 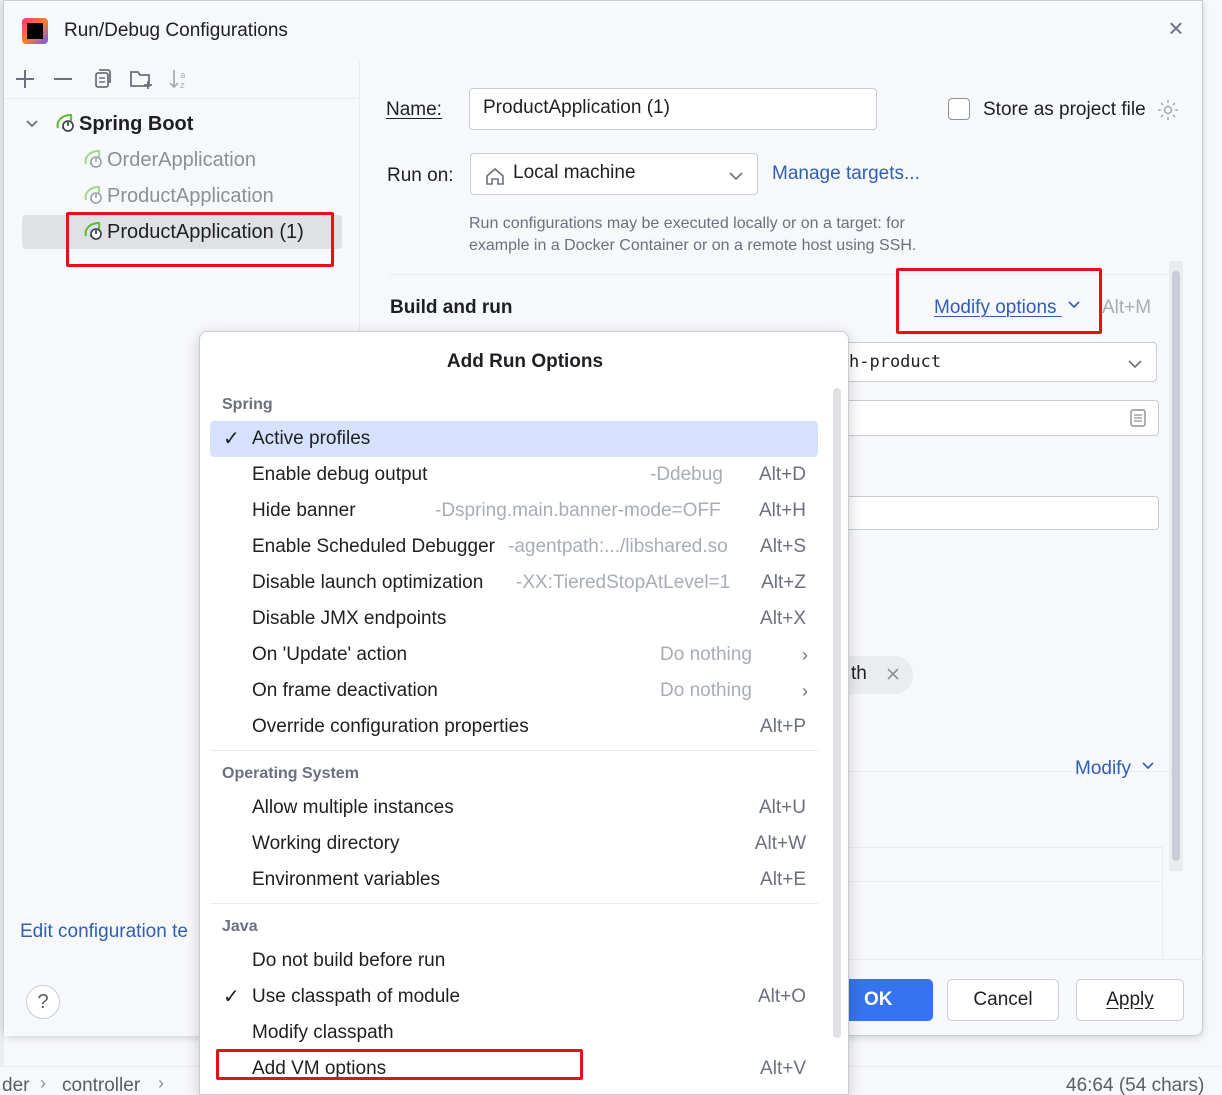 What do you see at coordinates (451, 307) in the screenshot?
I see `build-and-run-title: Build and run` at bounding box center [451, 307].